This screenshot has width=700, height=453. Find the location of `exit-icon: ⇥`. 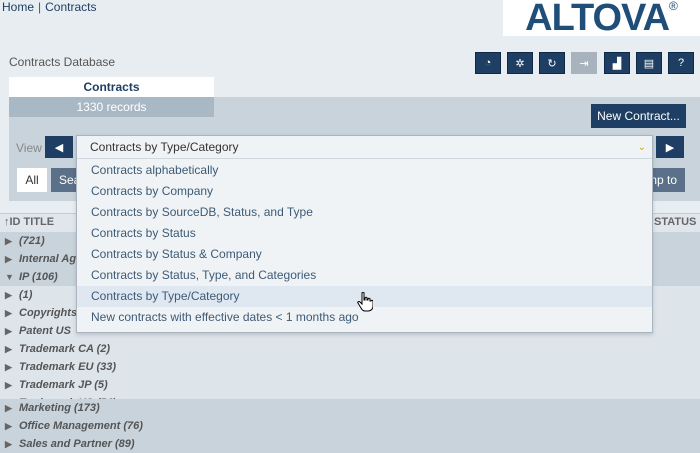

exit-icon: ⇥ is located at coordinates (584, 63).